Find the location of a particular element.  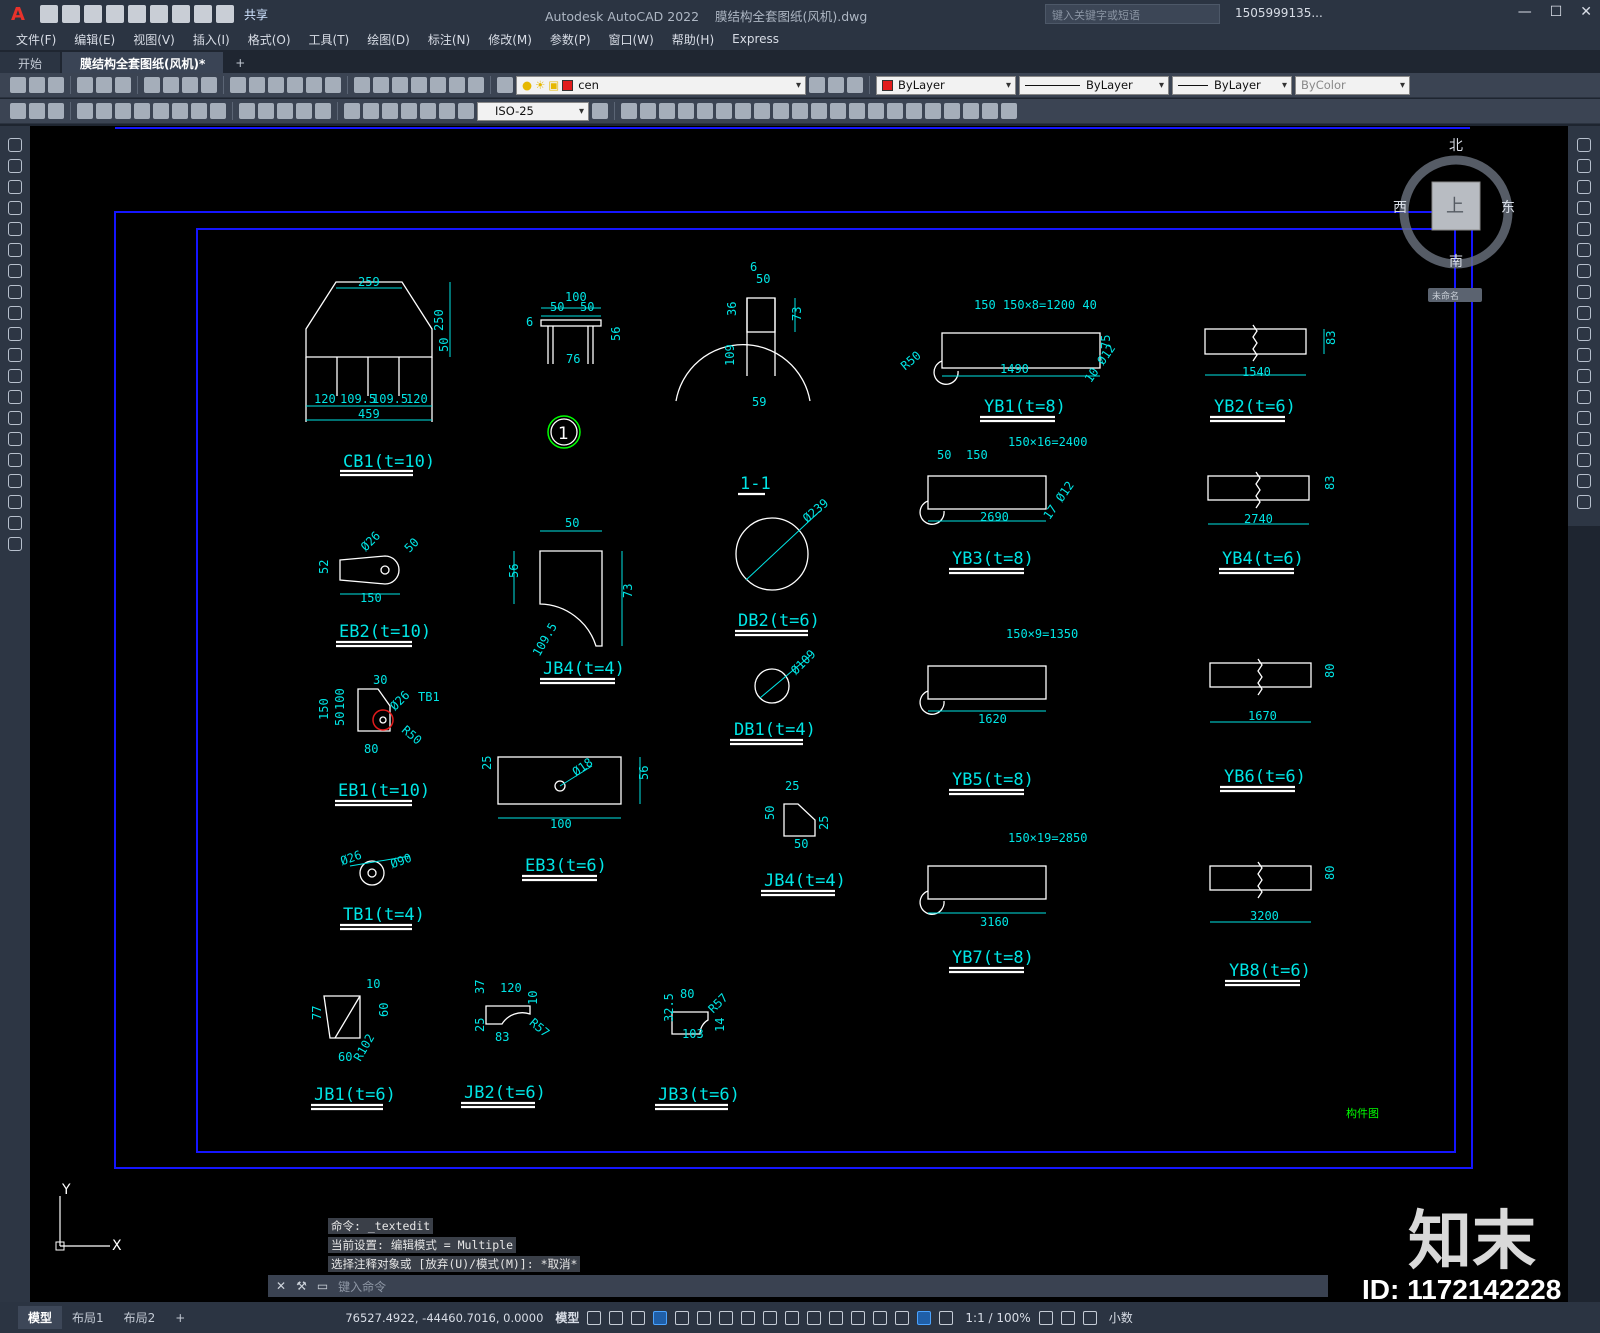

isodraft-icon is located at coordinates (704, 1317).